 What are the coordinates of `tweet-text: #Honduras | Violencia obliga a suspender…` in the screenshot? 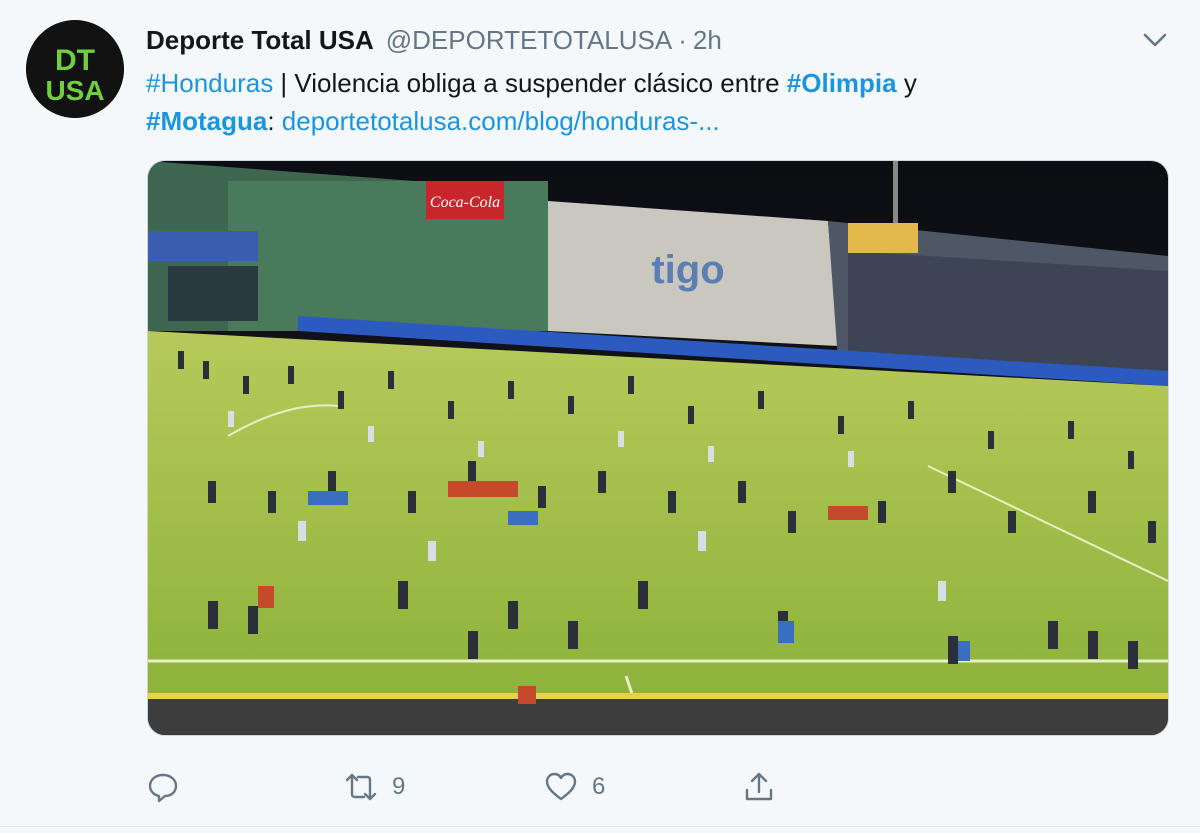 It's located at (651, 102).